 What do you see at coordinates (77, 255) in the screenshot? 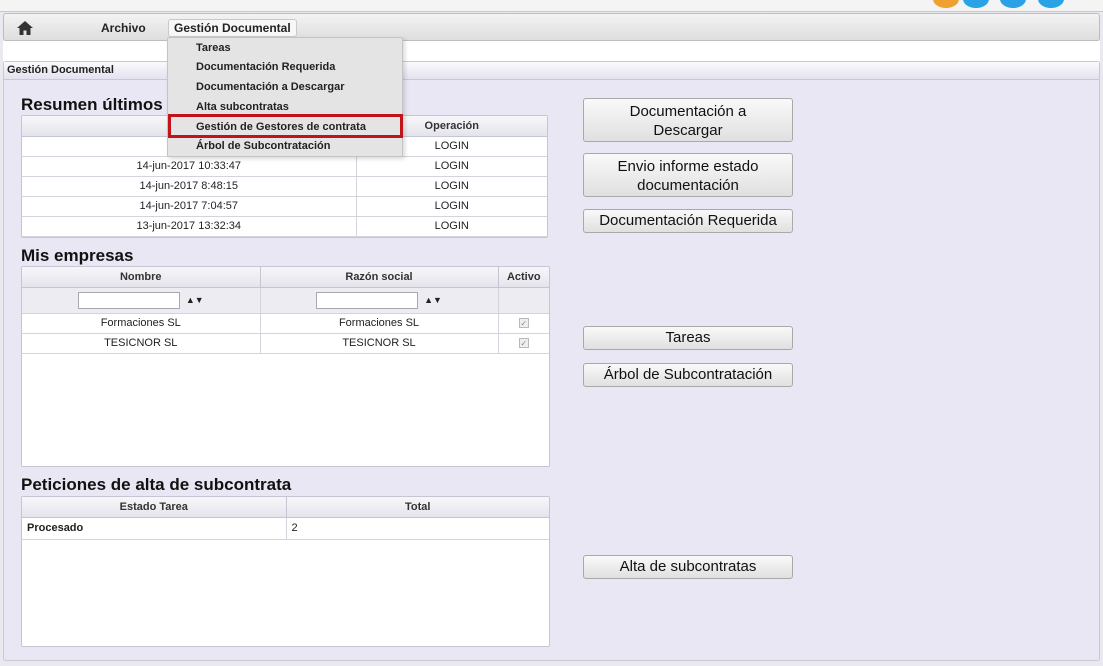
I see `empresas-title: Mis empresas` at bounding box center [77, 255].